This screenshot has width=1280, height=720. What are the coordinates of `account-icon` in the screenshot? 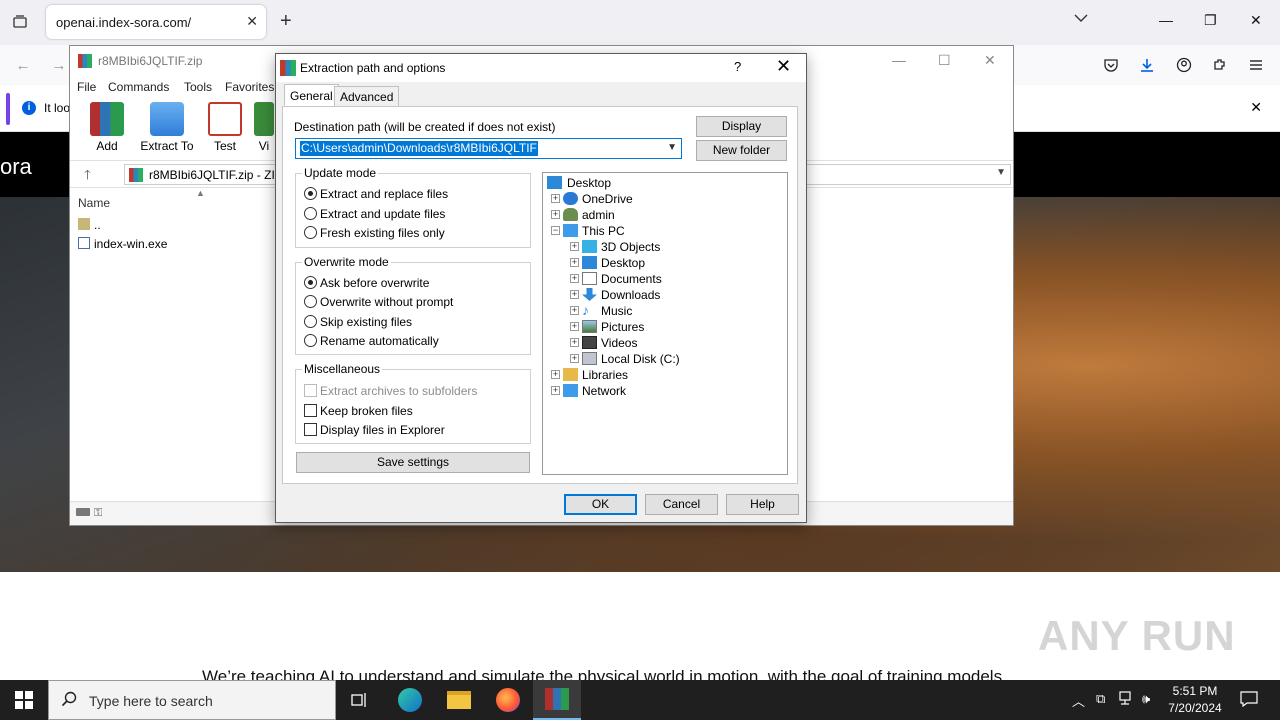 It's located at (1184, 65).